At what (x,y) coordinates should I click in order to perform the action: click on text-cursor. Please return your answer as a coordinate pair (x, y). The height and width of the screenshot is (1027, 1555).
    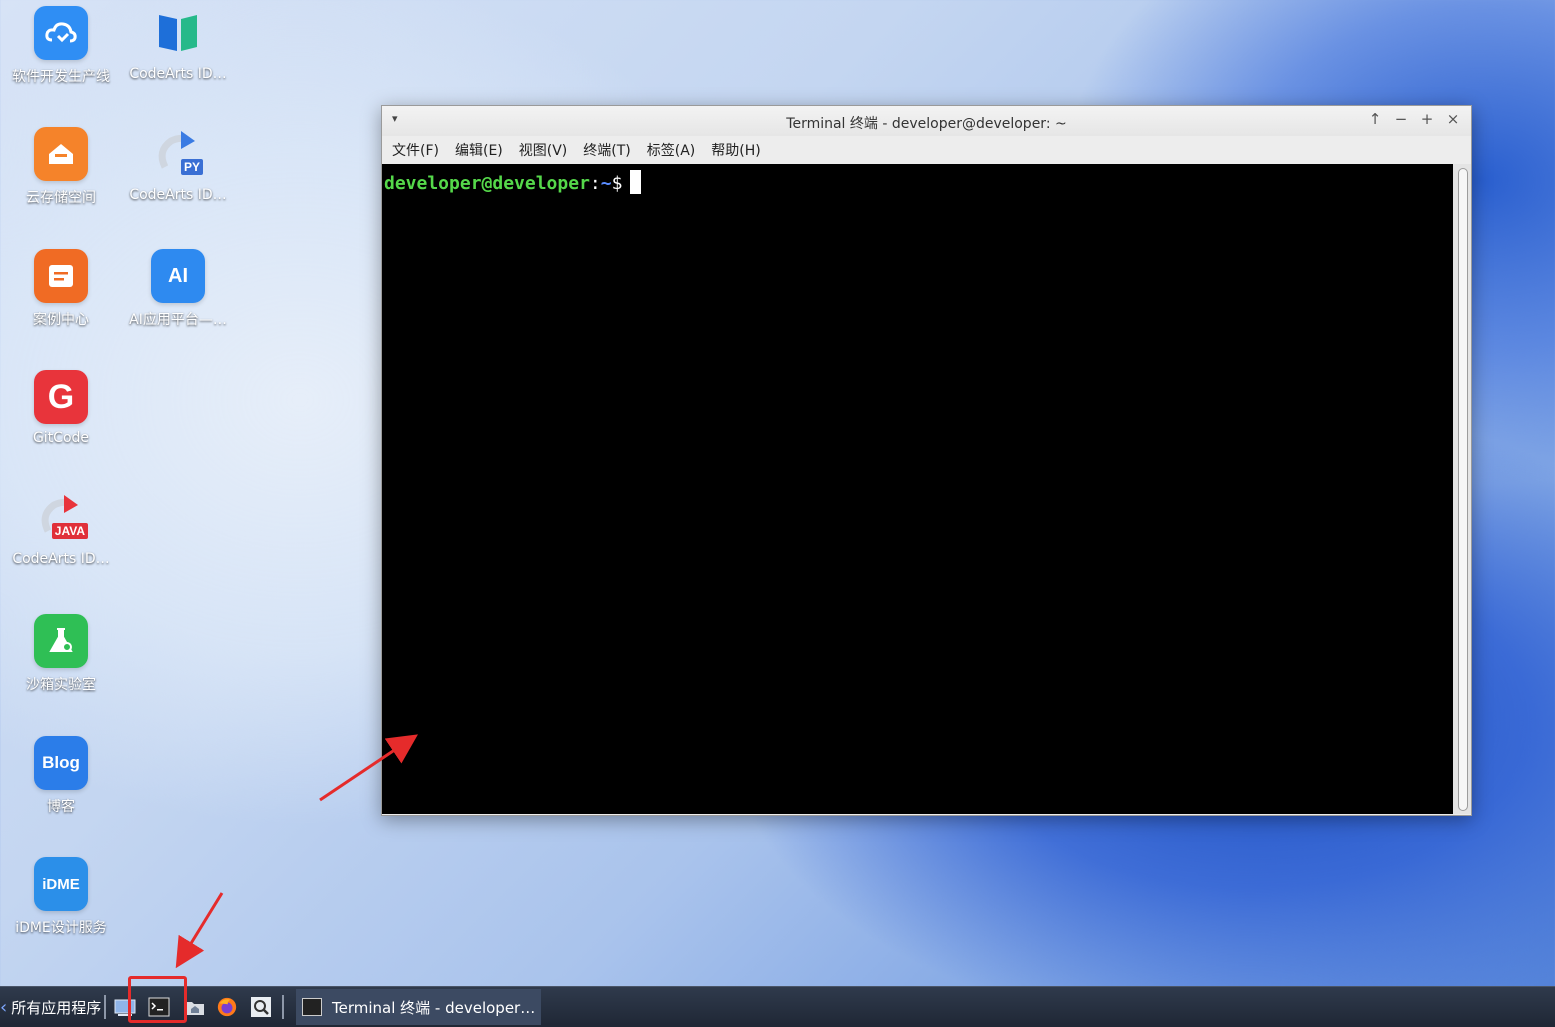
    Looking at the image, I should click on (636, 182).